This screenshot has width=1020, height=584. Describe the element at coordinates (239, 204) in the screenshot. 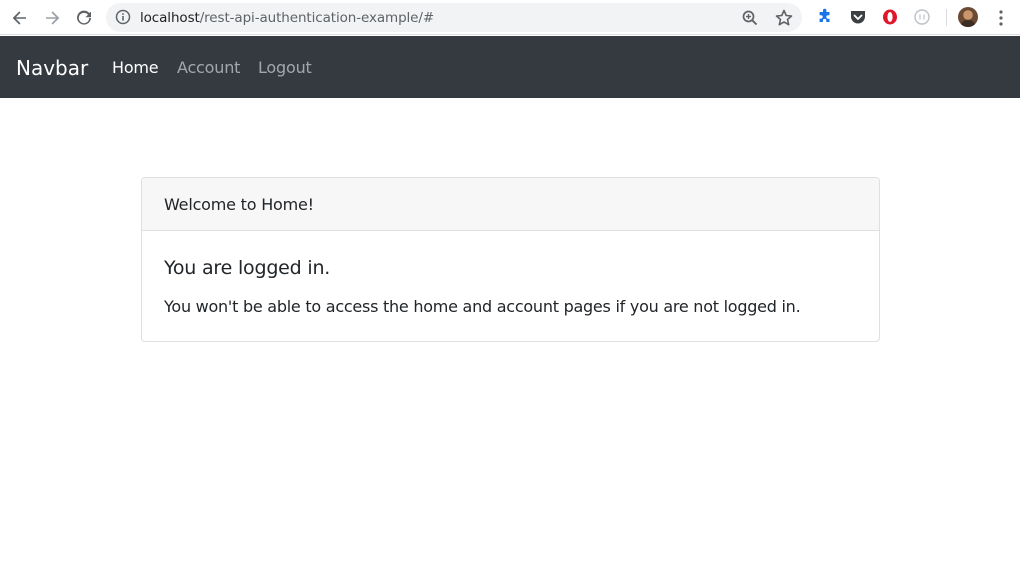

I see `card-header-text: Welcome to Home!` at that location.